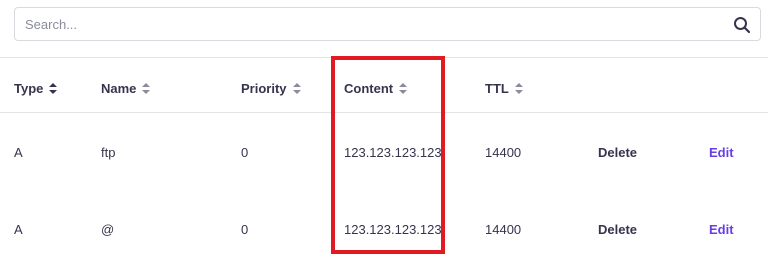 Image resolution: width=768 pixels, height=262 pixels. I want to click on column-header-type: Type, so click(36, 88).